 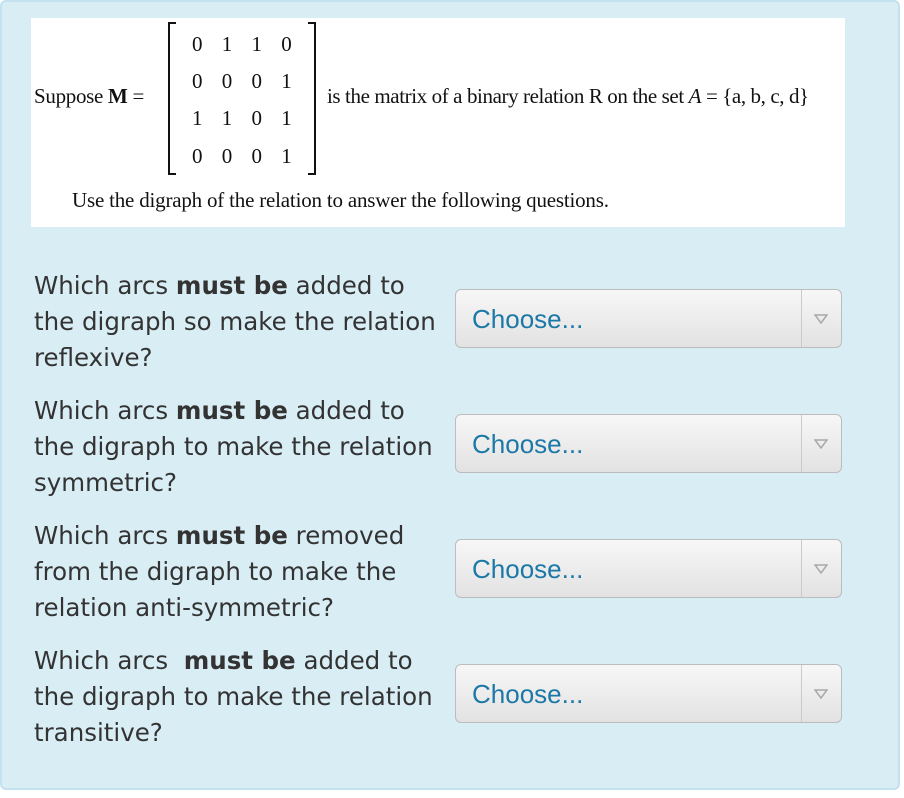 What do you see at coordinates (245, 81) in the screenshot?
I see `matrix-row-2: 0 0 0 1` at bounding box center [245, 81].